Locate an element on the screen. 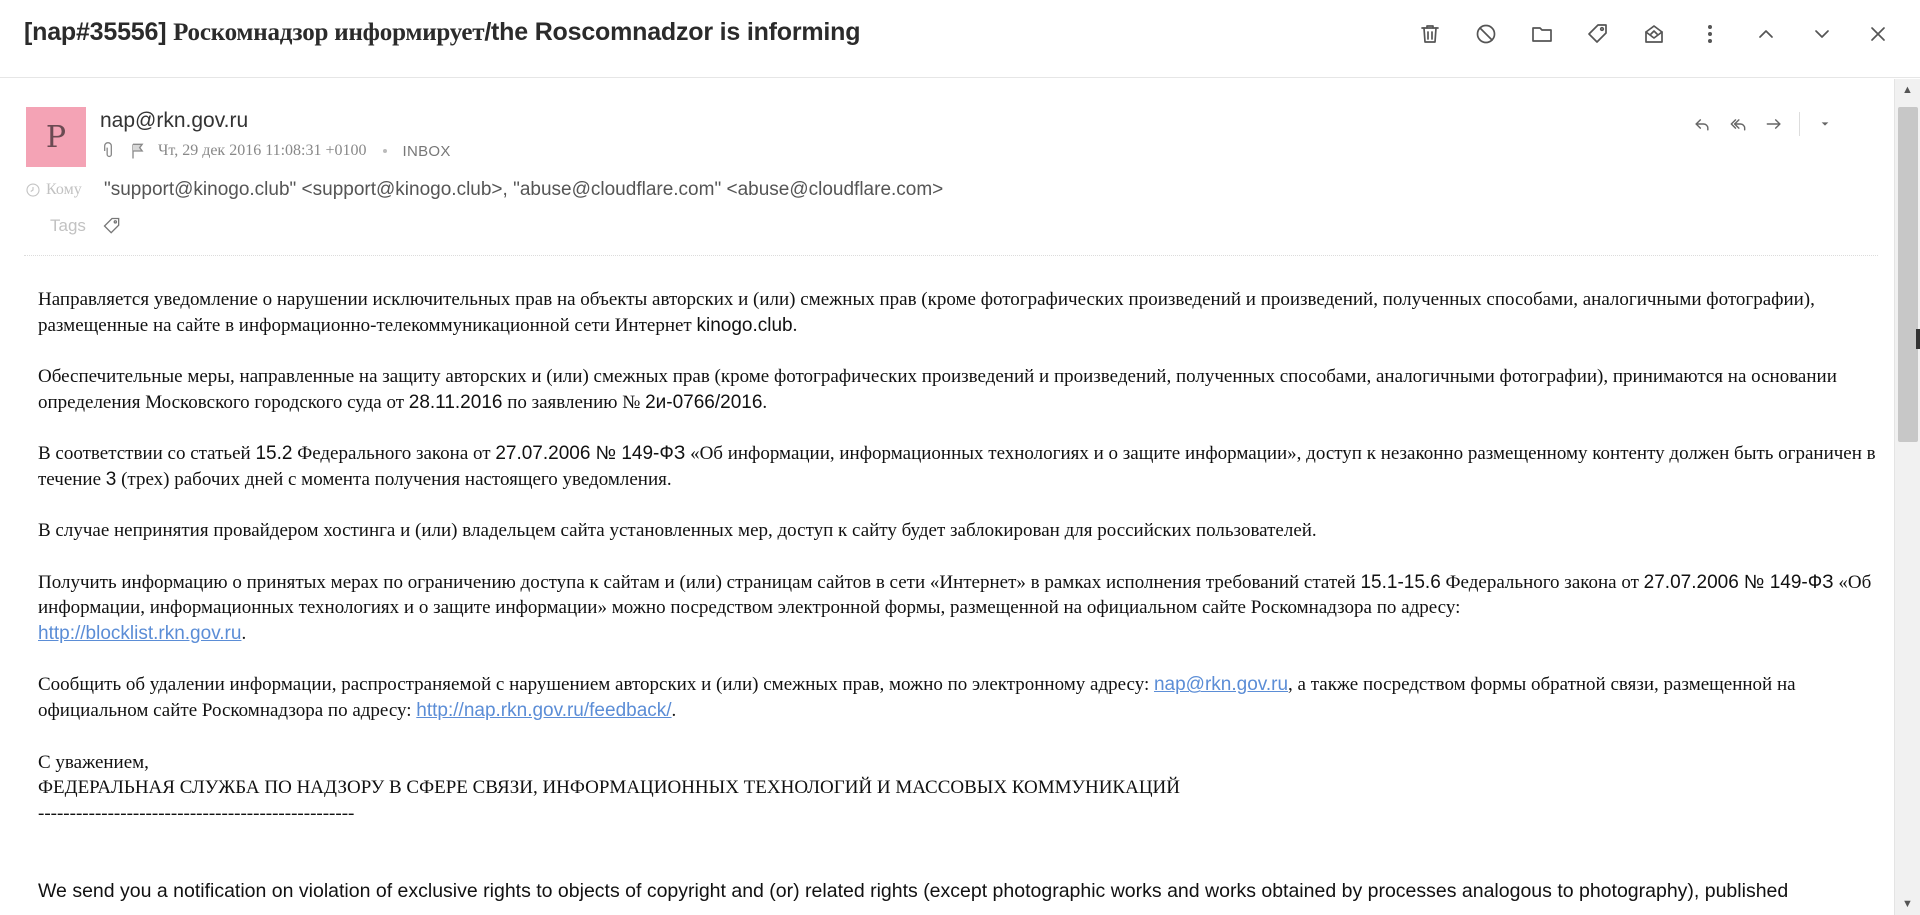 This screenshot has width=1920, height=915. tag-add-icon is located at coordinates (112, 226).